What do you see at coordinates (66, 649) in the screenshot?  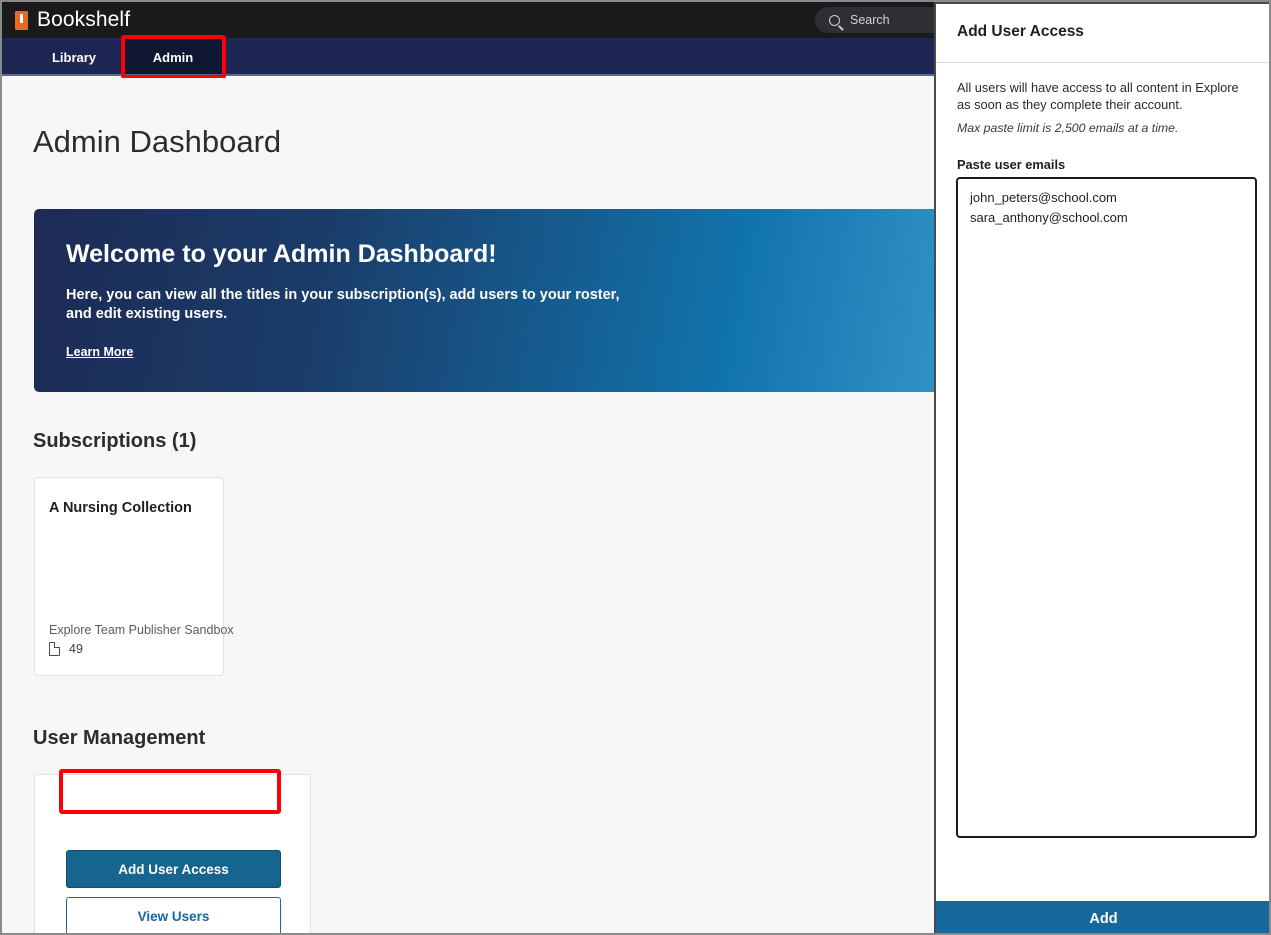 I see `subscription-count-row: 49` at bounding box center [66, 649].